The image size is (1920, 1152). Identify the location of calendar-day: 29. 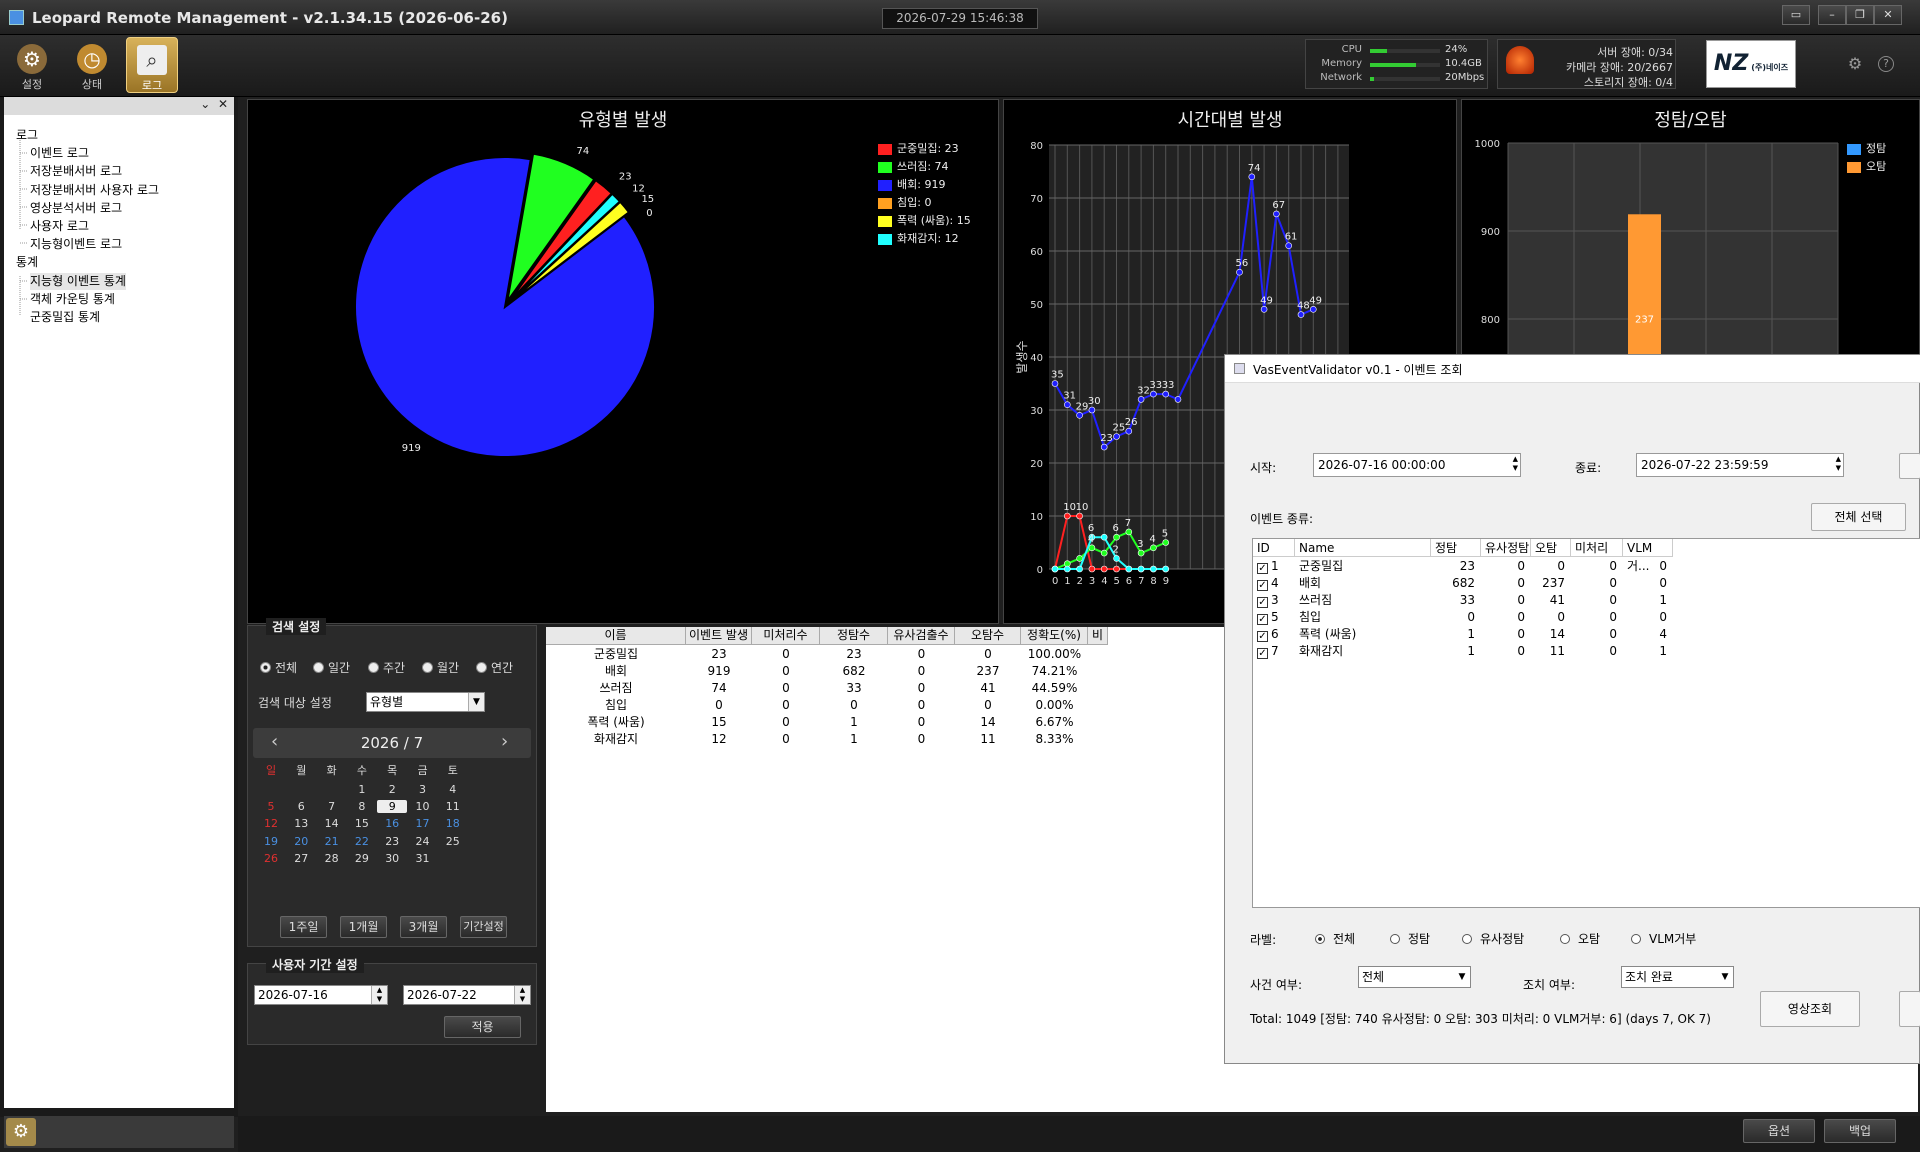
(362, 858).